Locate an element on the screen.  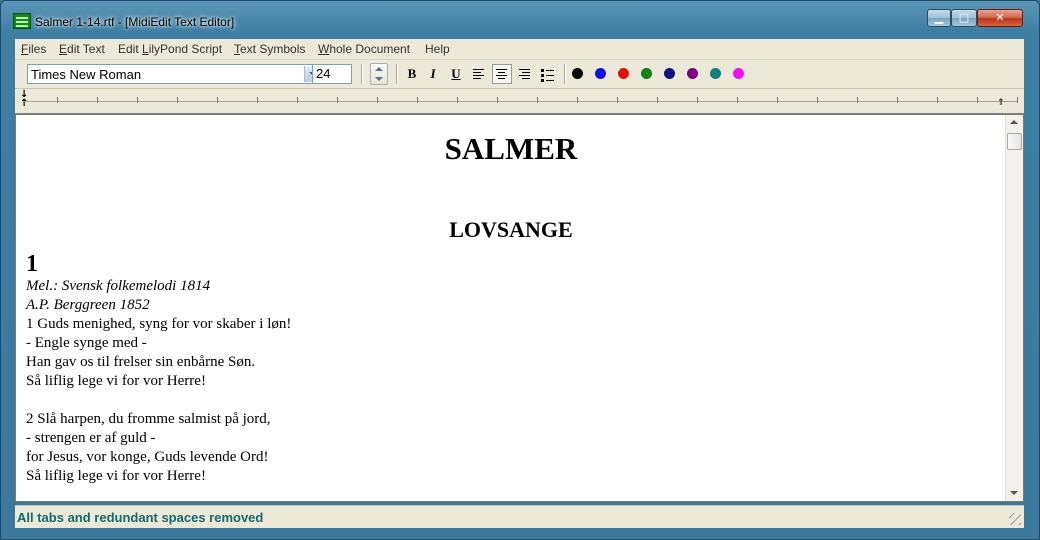
menu-edit-text: Edit Text is located at coordinates (82, 49).